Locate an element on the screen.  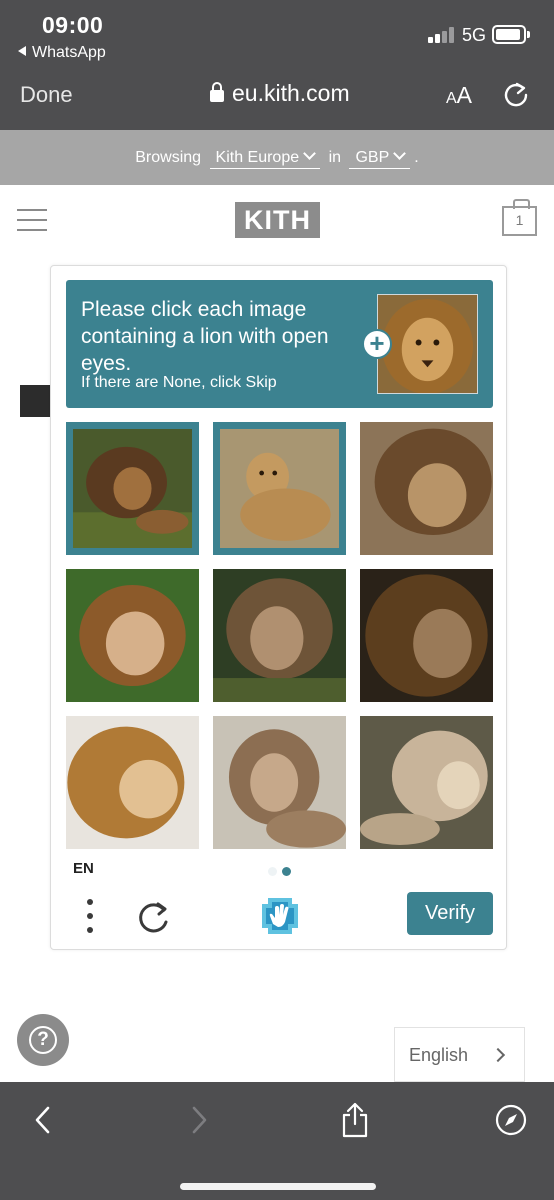
prompt-subtext: If there are None, click Skip is located at coordinates (179, 382).